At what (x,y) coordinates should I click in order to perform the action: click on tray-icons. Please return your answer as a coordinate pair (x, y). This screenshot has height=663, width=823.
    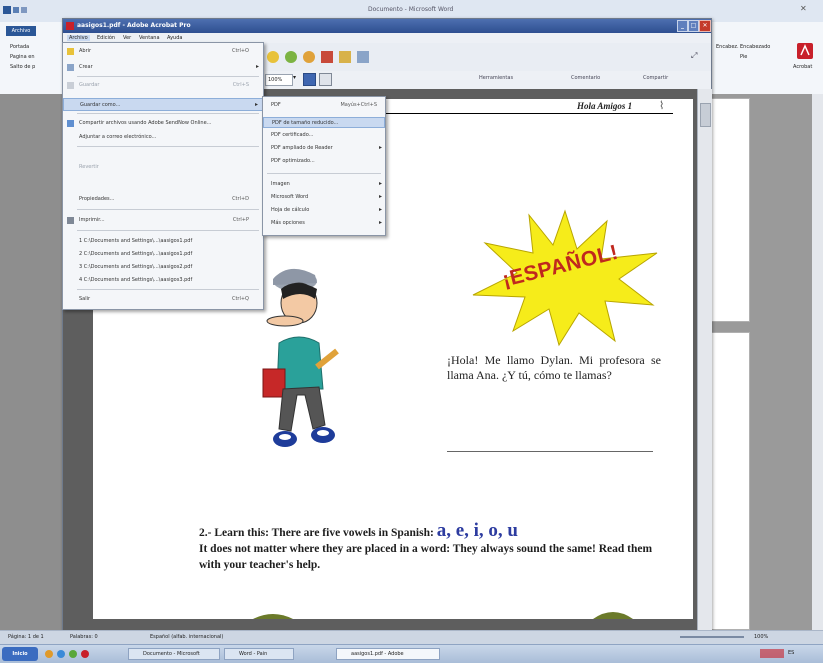
    Looking at the image, I should click on (772, 653).